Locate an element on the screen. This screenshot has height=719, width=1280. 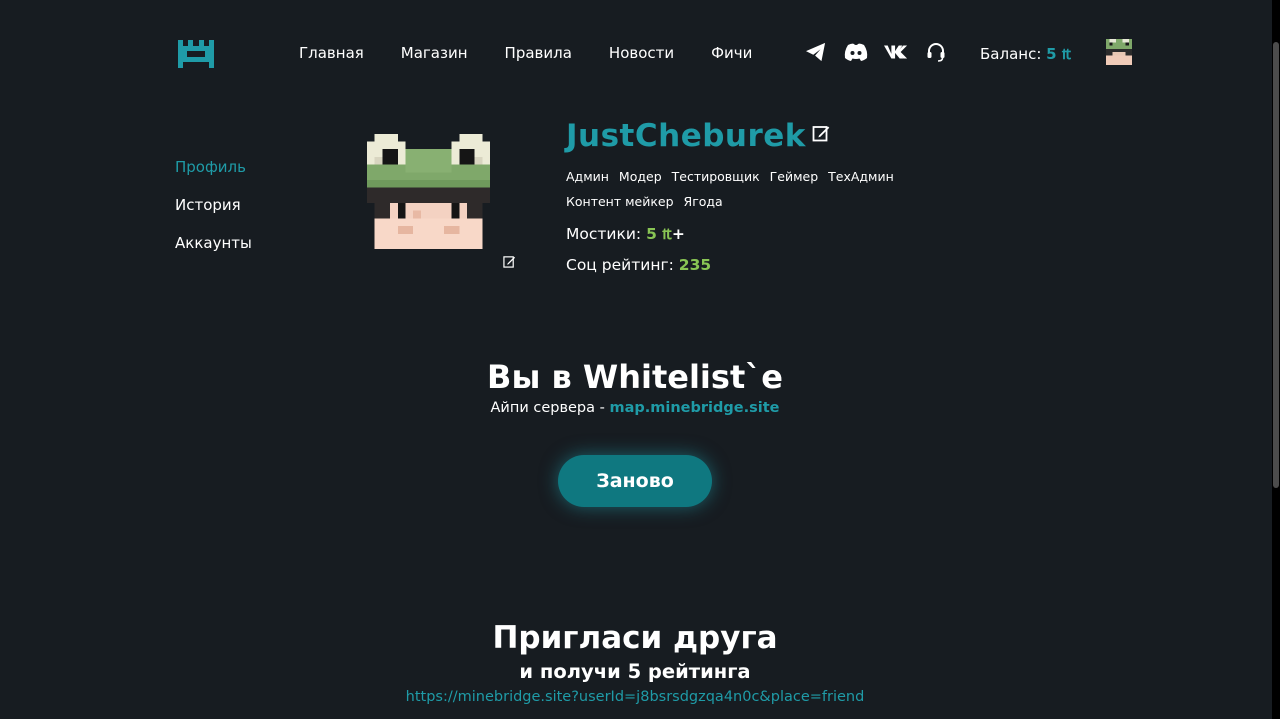
scrollbar-thumb is located at coordinates (1276, 265).